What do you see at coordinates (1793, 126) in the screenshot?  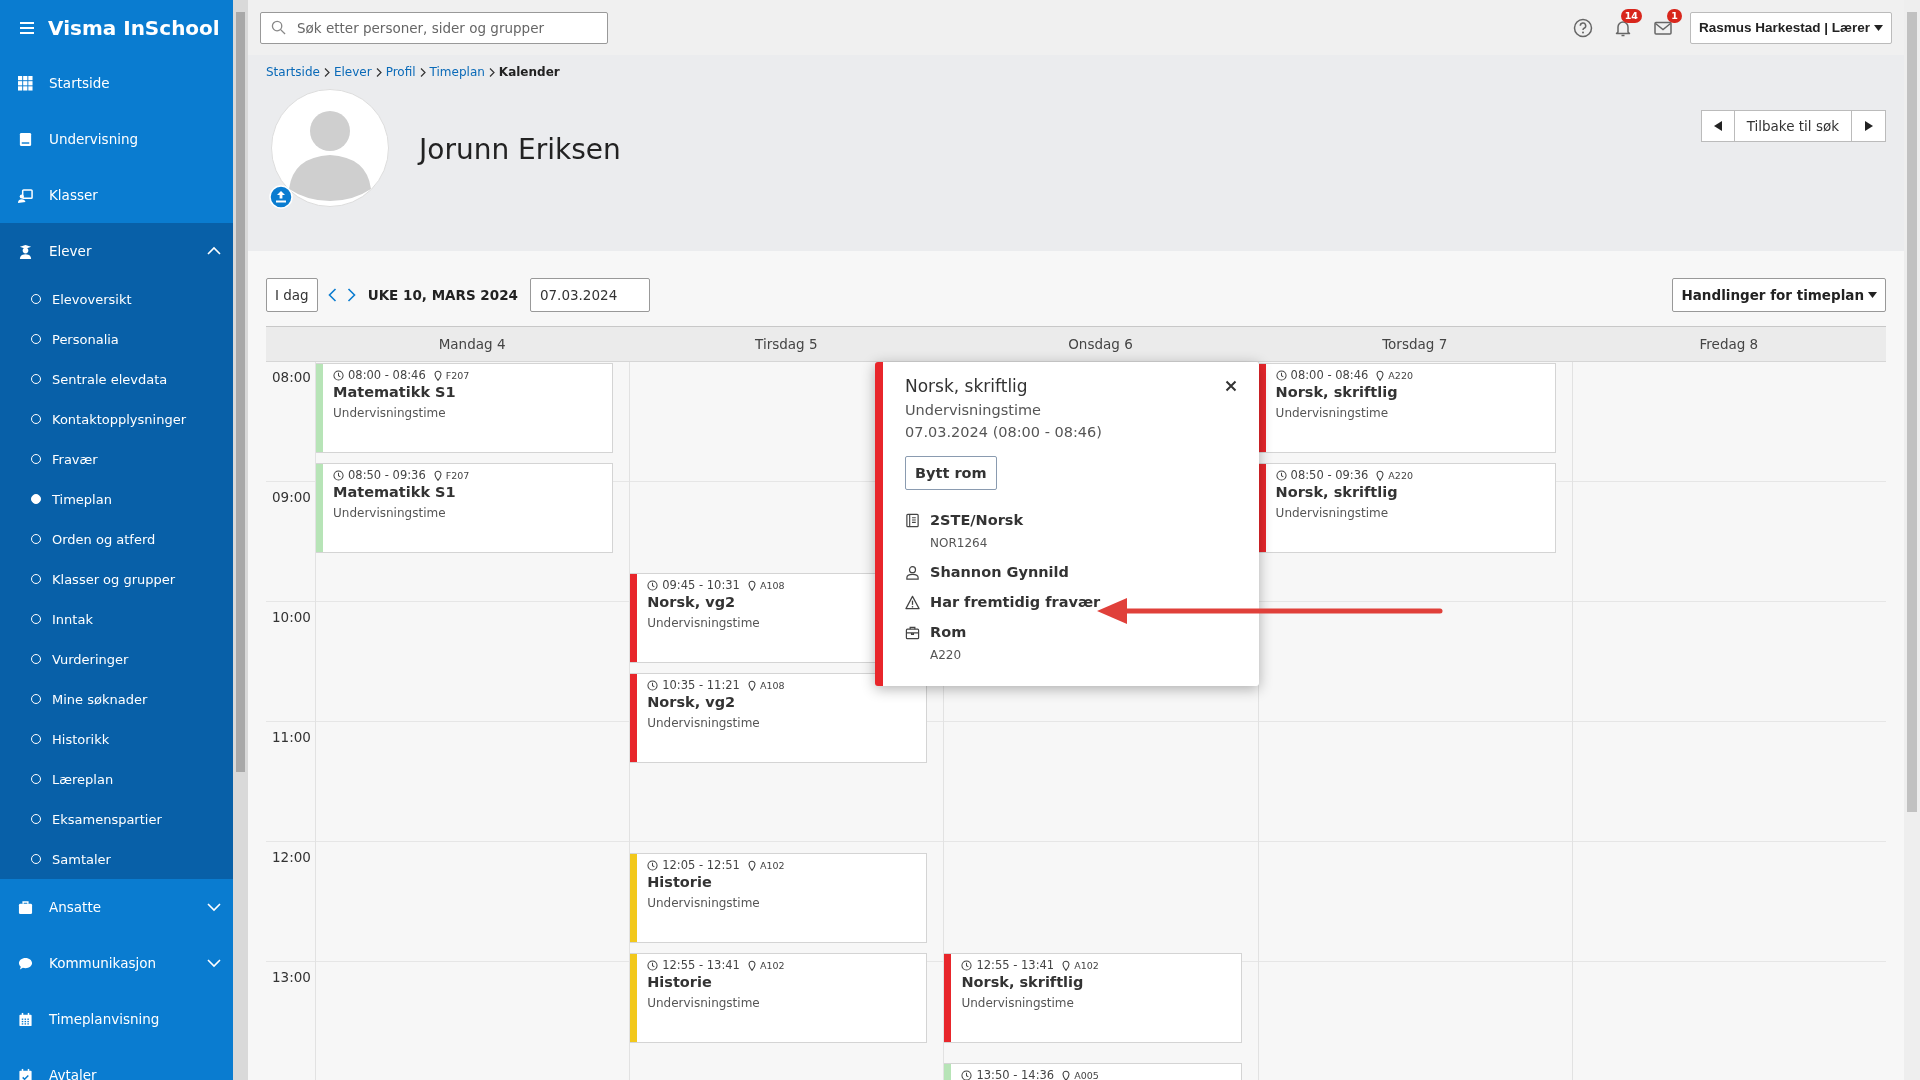 I see `back-to-search-button: Tilbake til søk` at bounding box center [1793, 126].